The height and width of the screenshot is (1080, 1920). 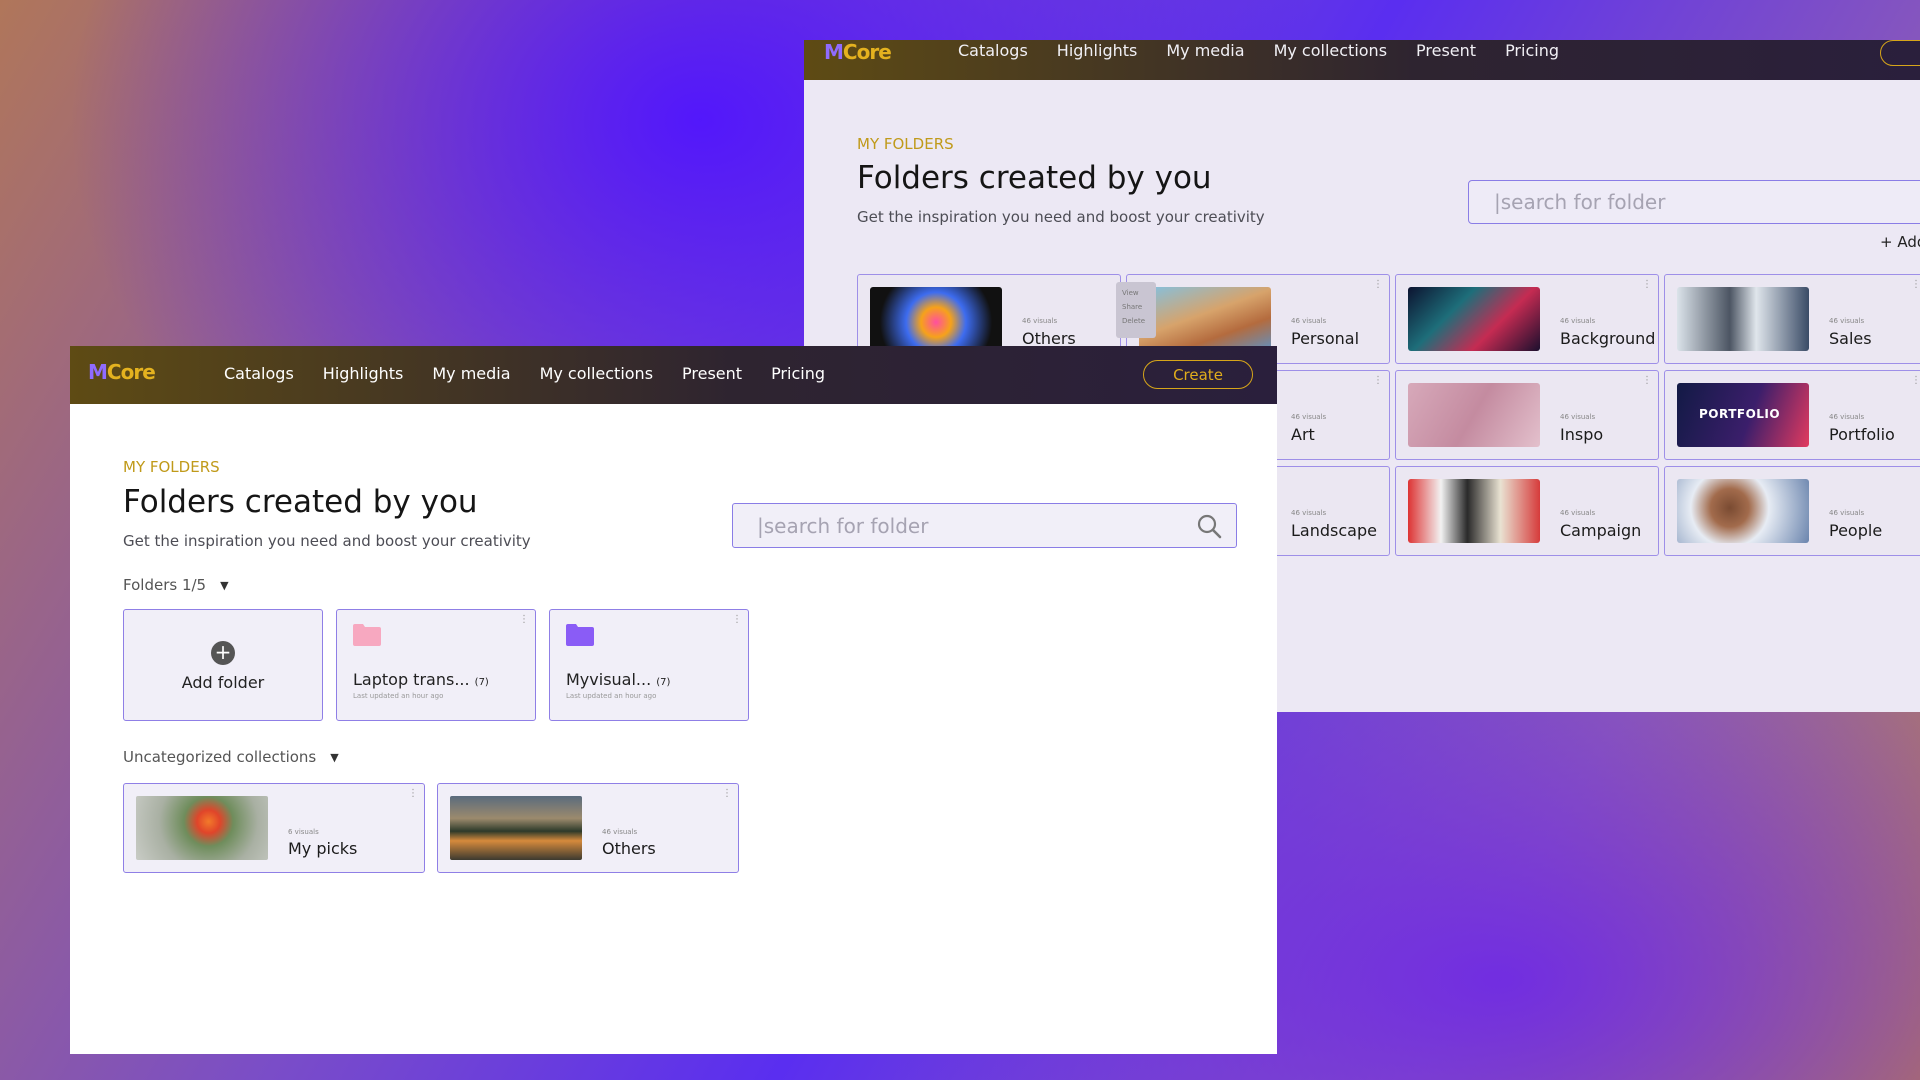 I want to click on folders-section-toggle: Folders 1/5 ▼, so click(x=176, y=585).